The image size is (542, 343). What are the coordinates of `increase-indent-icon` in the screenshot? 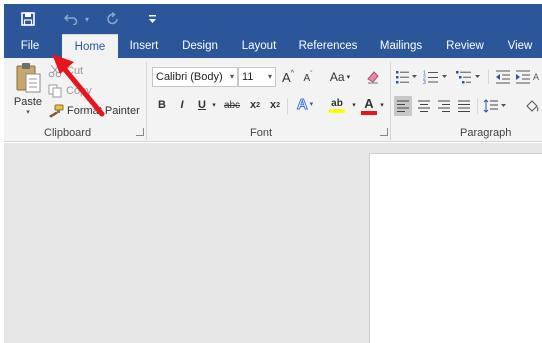 It's located at (523, 77).